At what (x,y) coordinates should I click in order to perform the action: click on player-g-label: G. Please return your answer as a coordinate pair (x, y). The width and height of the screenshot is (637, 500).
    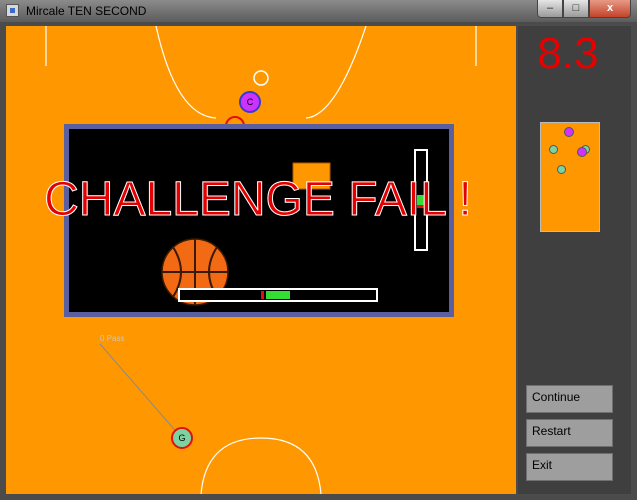
    Looking at the image, I should click on (182, 438).